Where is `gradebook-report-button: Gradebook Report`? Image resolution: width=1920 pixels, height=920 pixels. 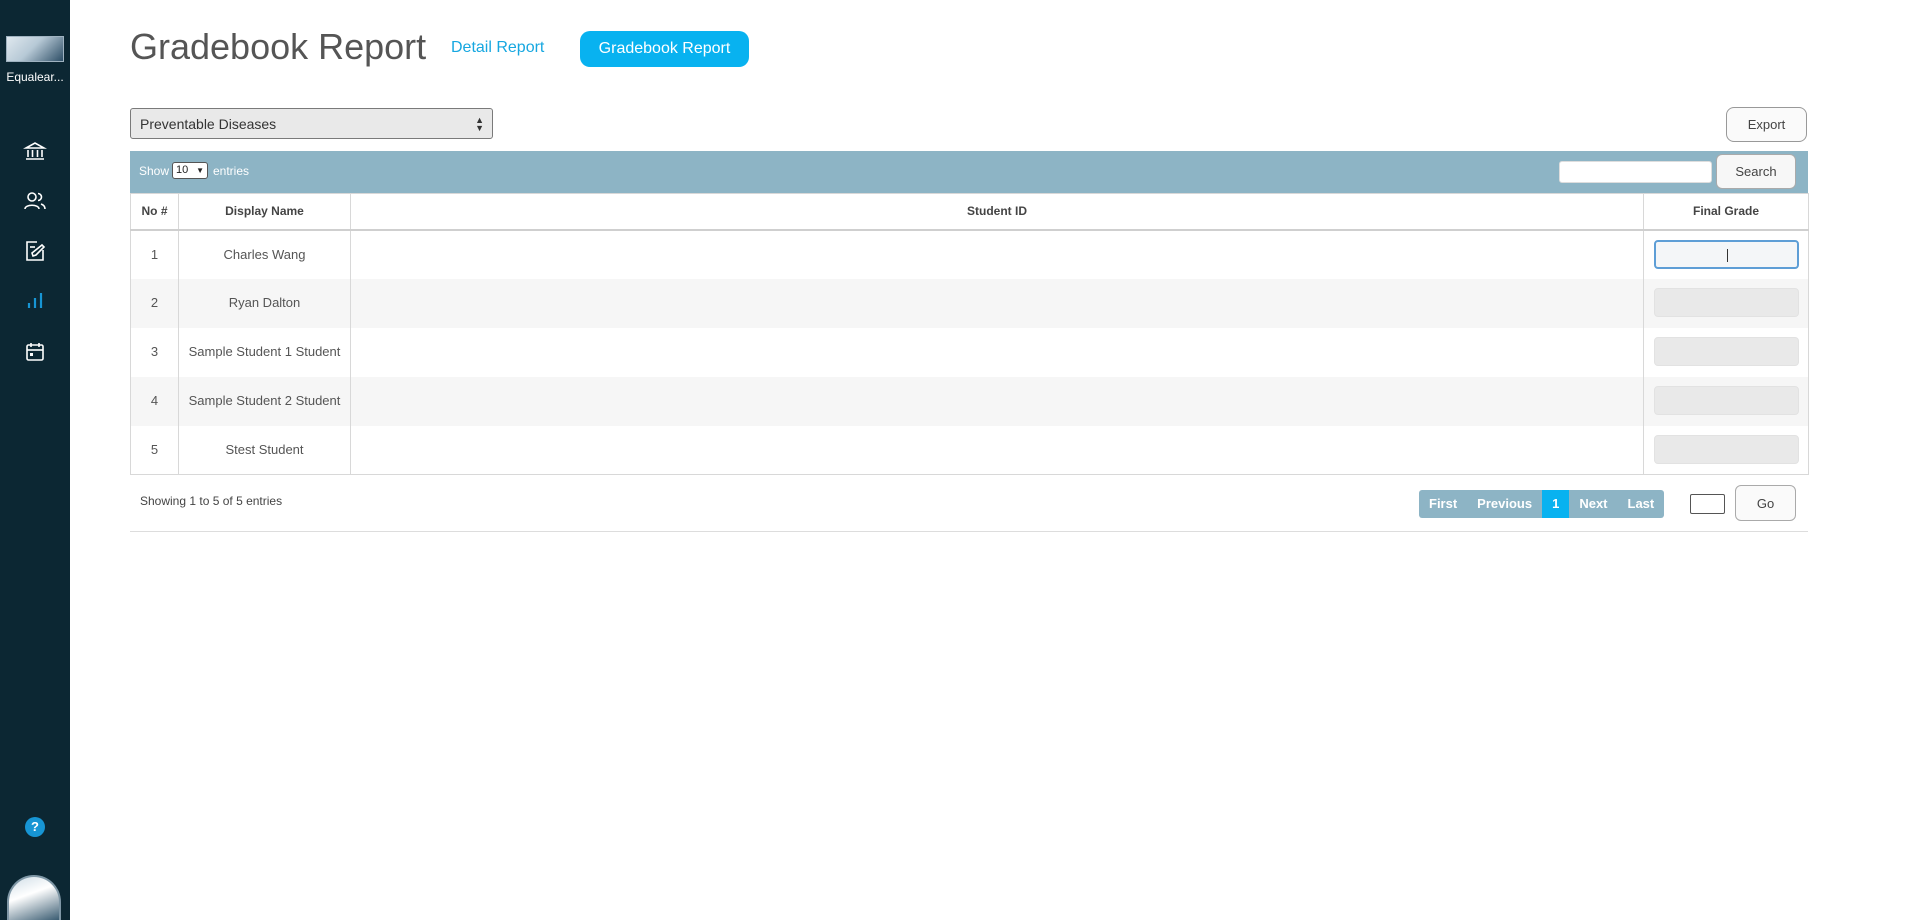
gradebook-report-button: Gradebook Report is located at coordinates (664, 49).